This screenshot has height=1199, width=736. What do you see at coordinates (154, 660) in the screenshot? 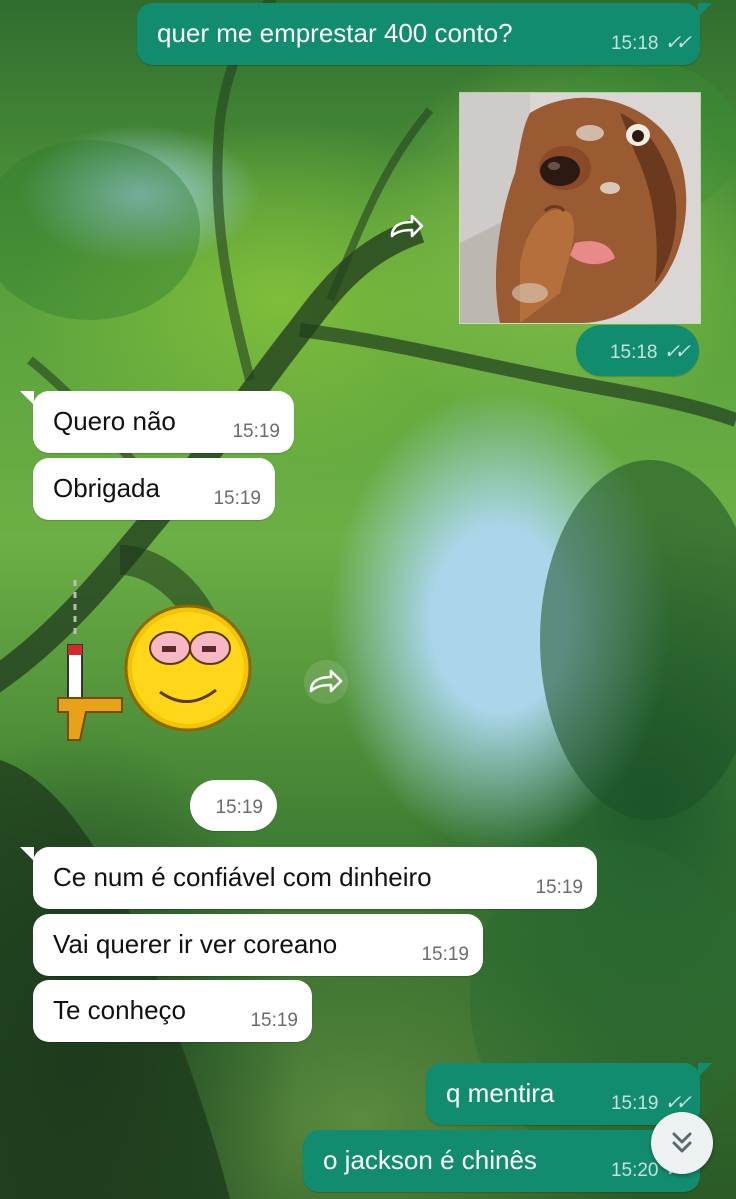
I see `smiley-sticker` at bounding box center [154, 660].